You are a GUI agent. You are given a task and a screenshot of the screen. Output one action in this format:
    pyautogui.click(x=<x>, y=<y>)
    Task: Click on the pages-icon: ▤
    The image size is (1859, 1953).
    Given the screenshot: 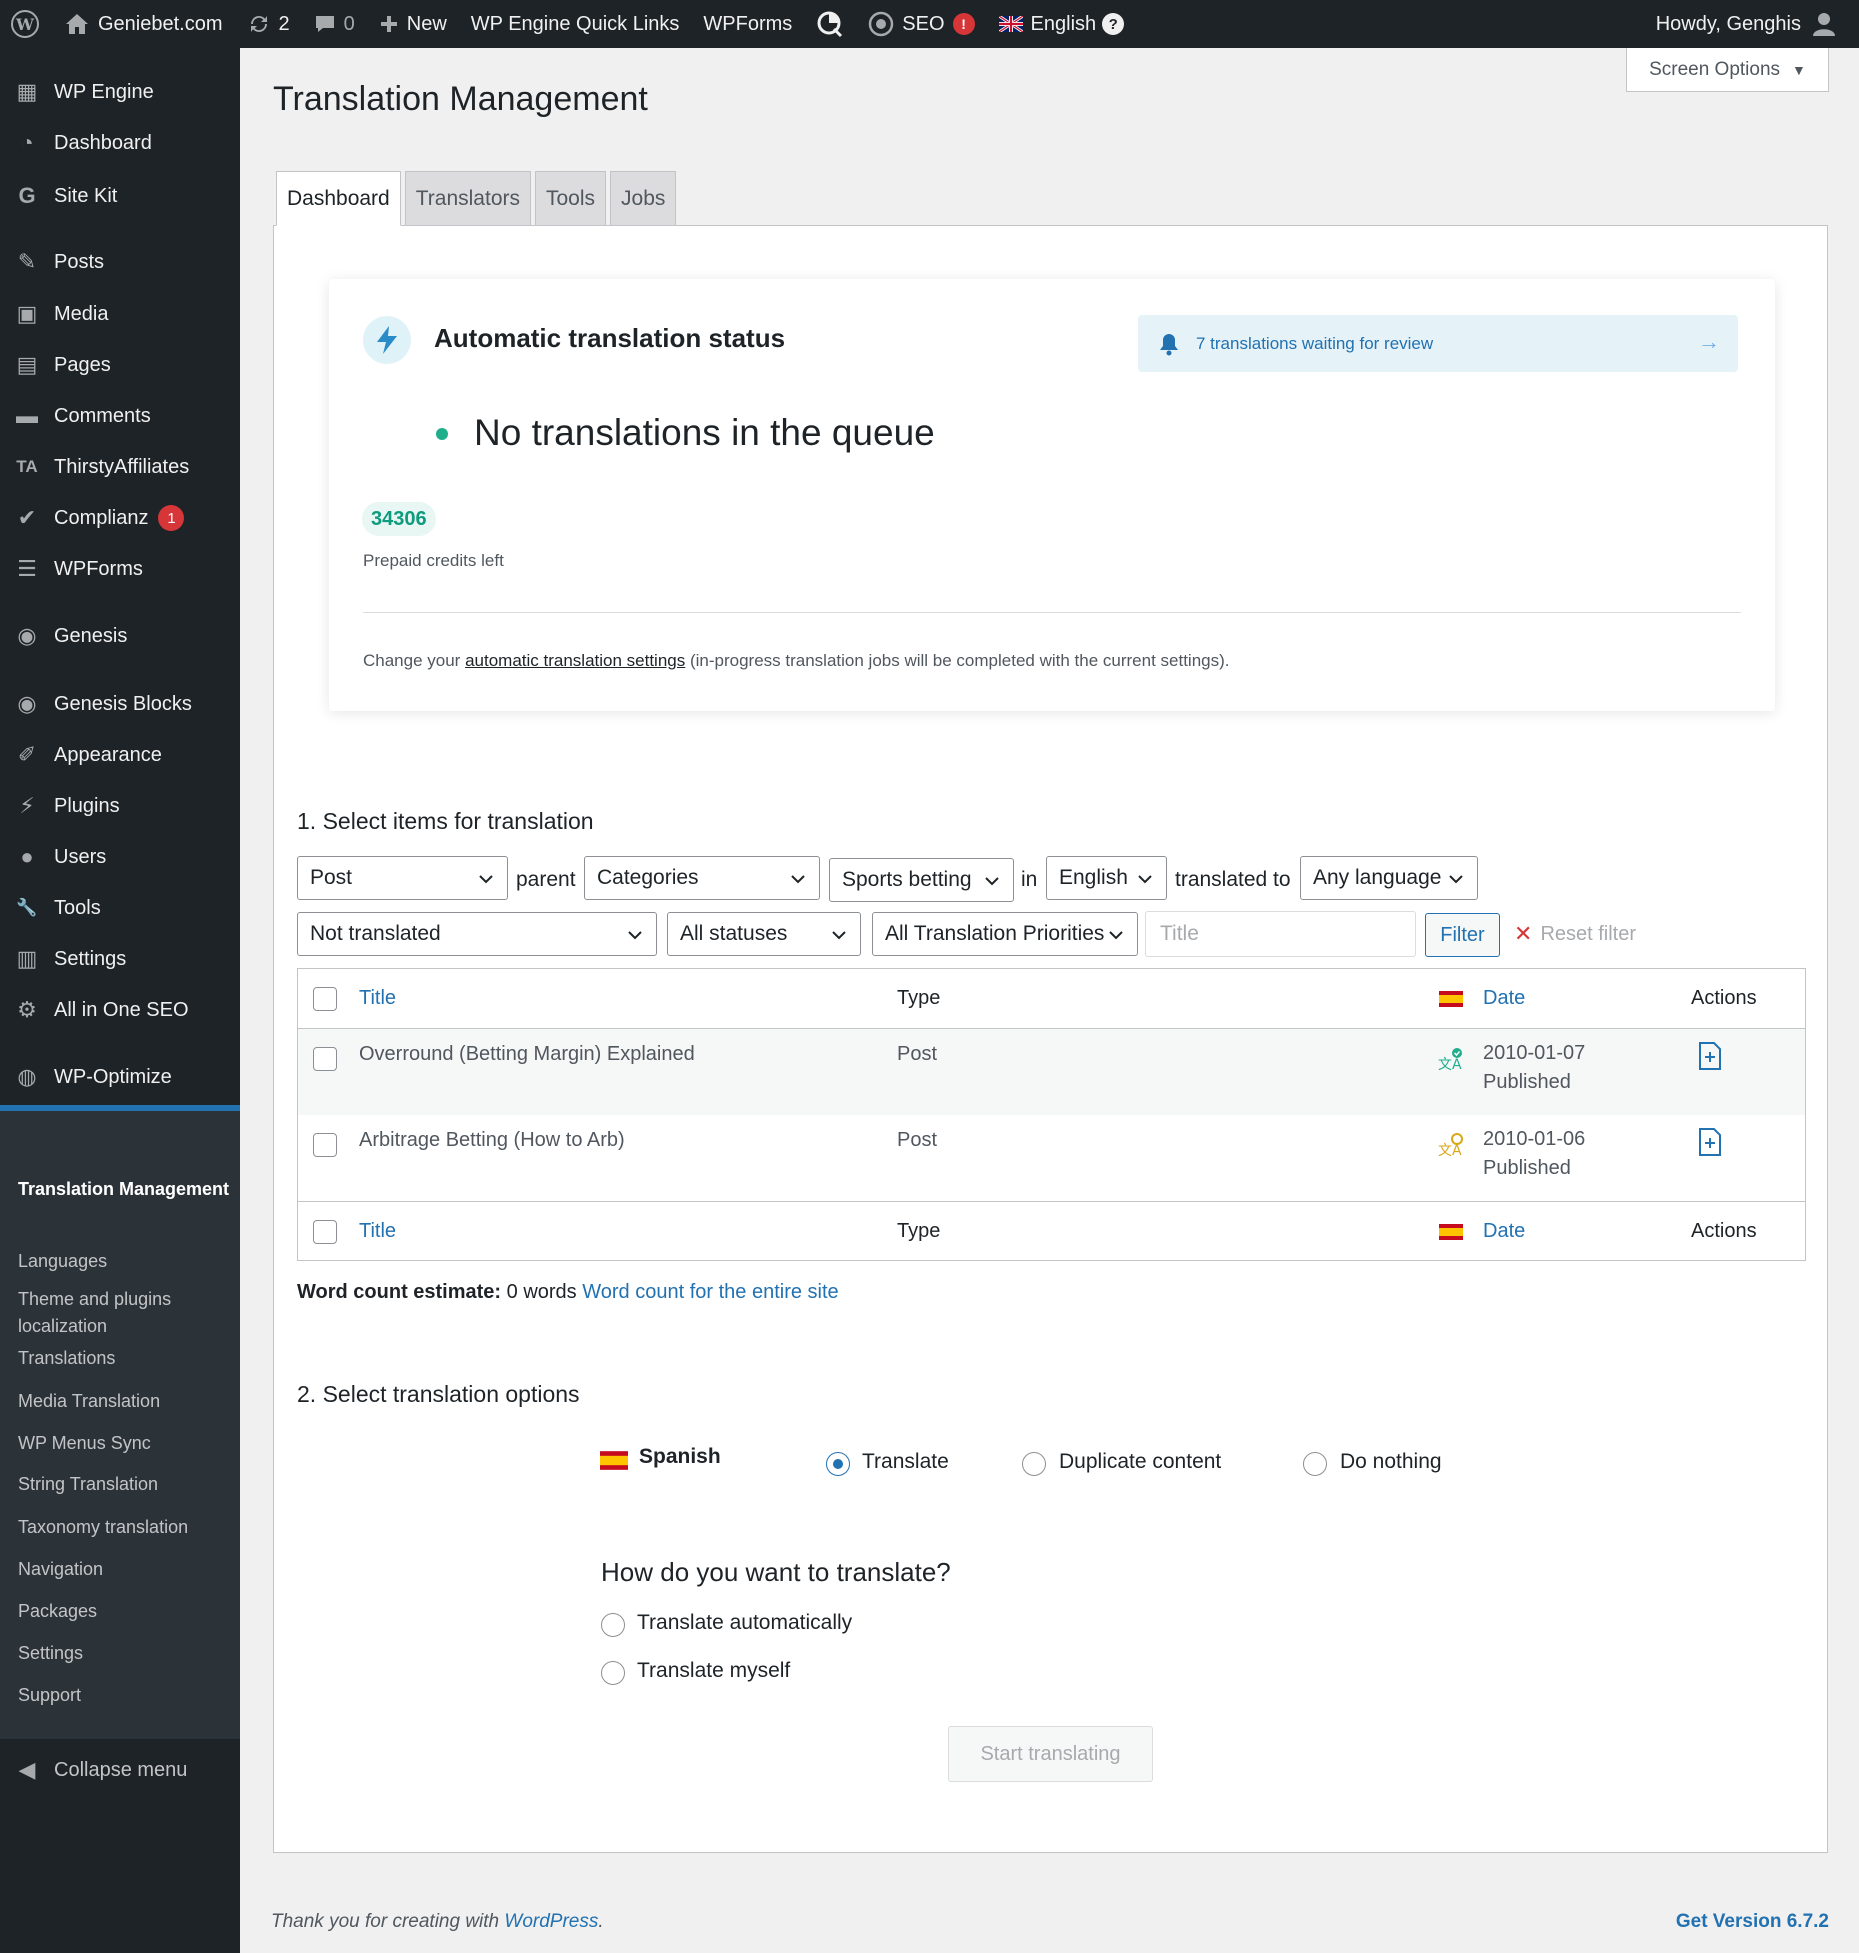 What is the action you would take?
    pyautogui.click(x=27, y=364)
    